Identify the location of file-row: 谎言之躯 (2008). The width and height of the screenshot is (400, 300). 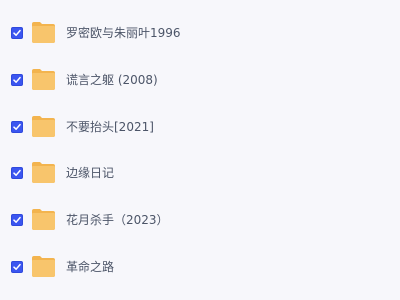
(200, 80).